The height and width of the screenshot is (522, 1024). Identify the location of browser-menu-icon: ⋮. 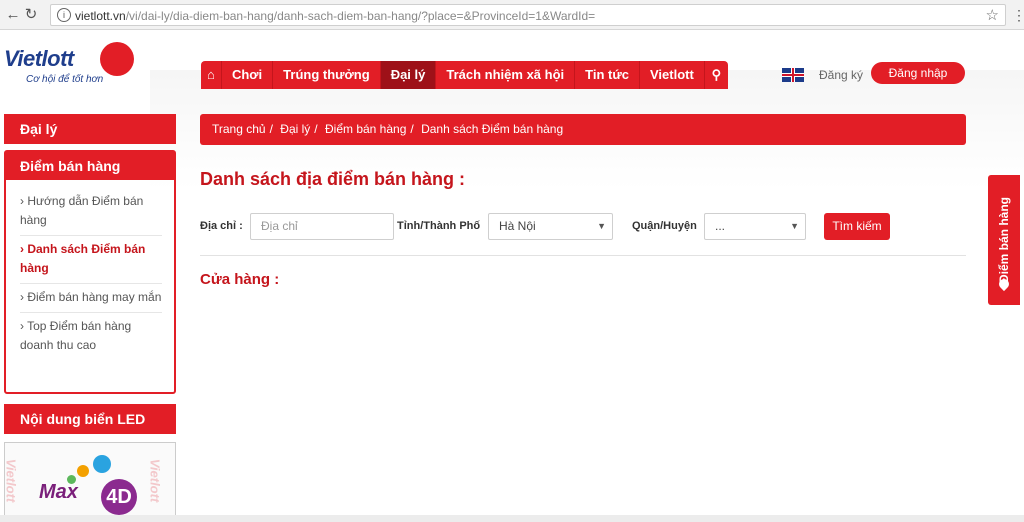
(1018, 15).